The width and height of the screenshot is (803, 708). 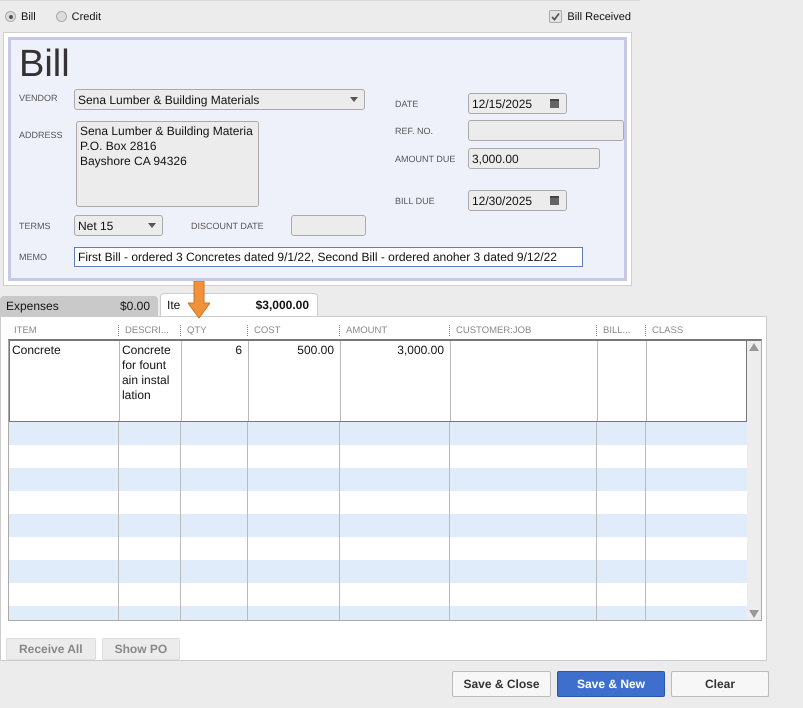 What do you see at coordinates (33, 257) in the screenshot?
I see `field-label: MEMO` at bounding box center [33, 257].